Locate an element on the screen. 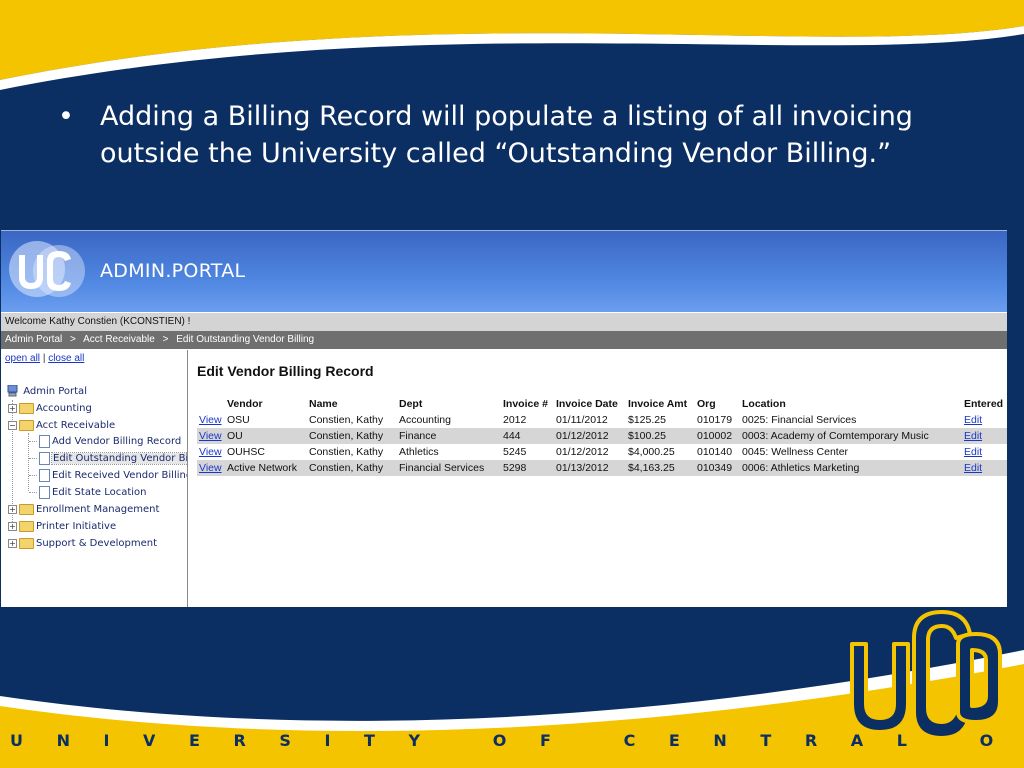  org-cell: 010349 is located at coordinates (717, 468).